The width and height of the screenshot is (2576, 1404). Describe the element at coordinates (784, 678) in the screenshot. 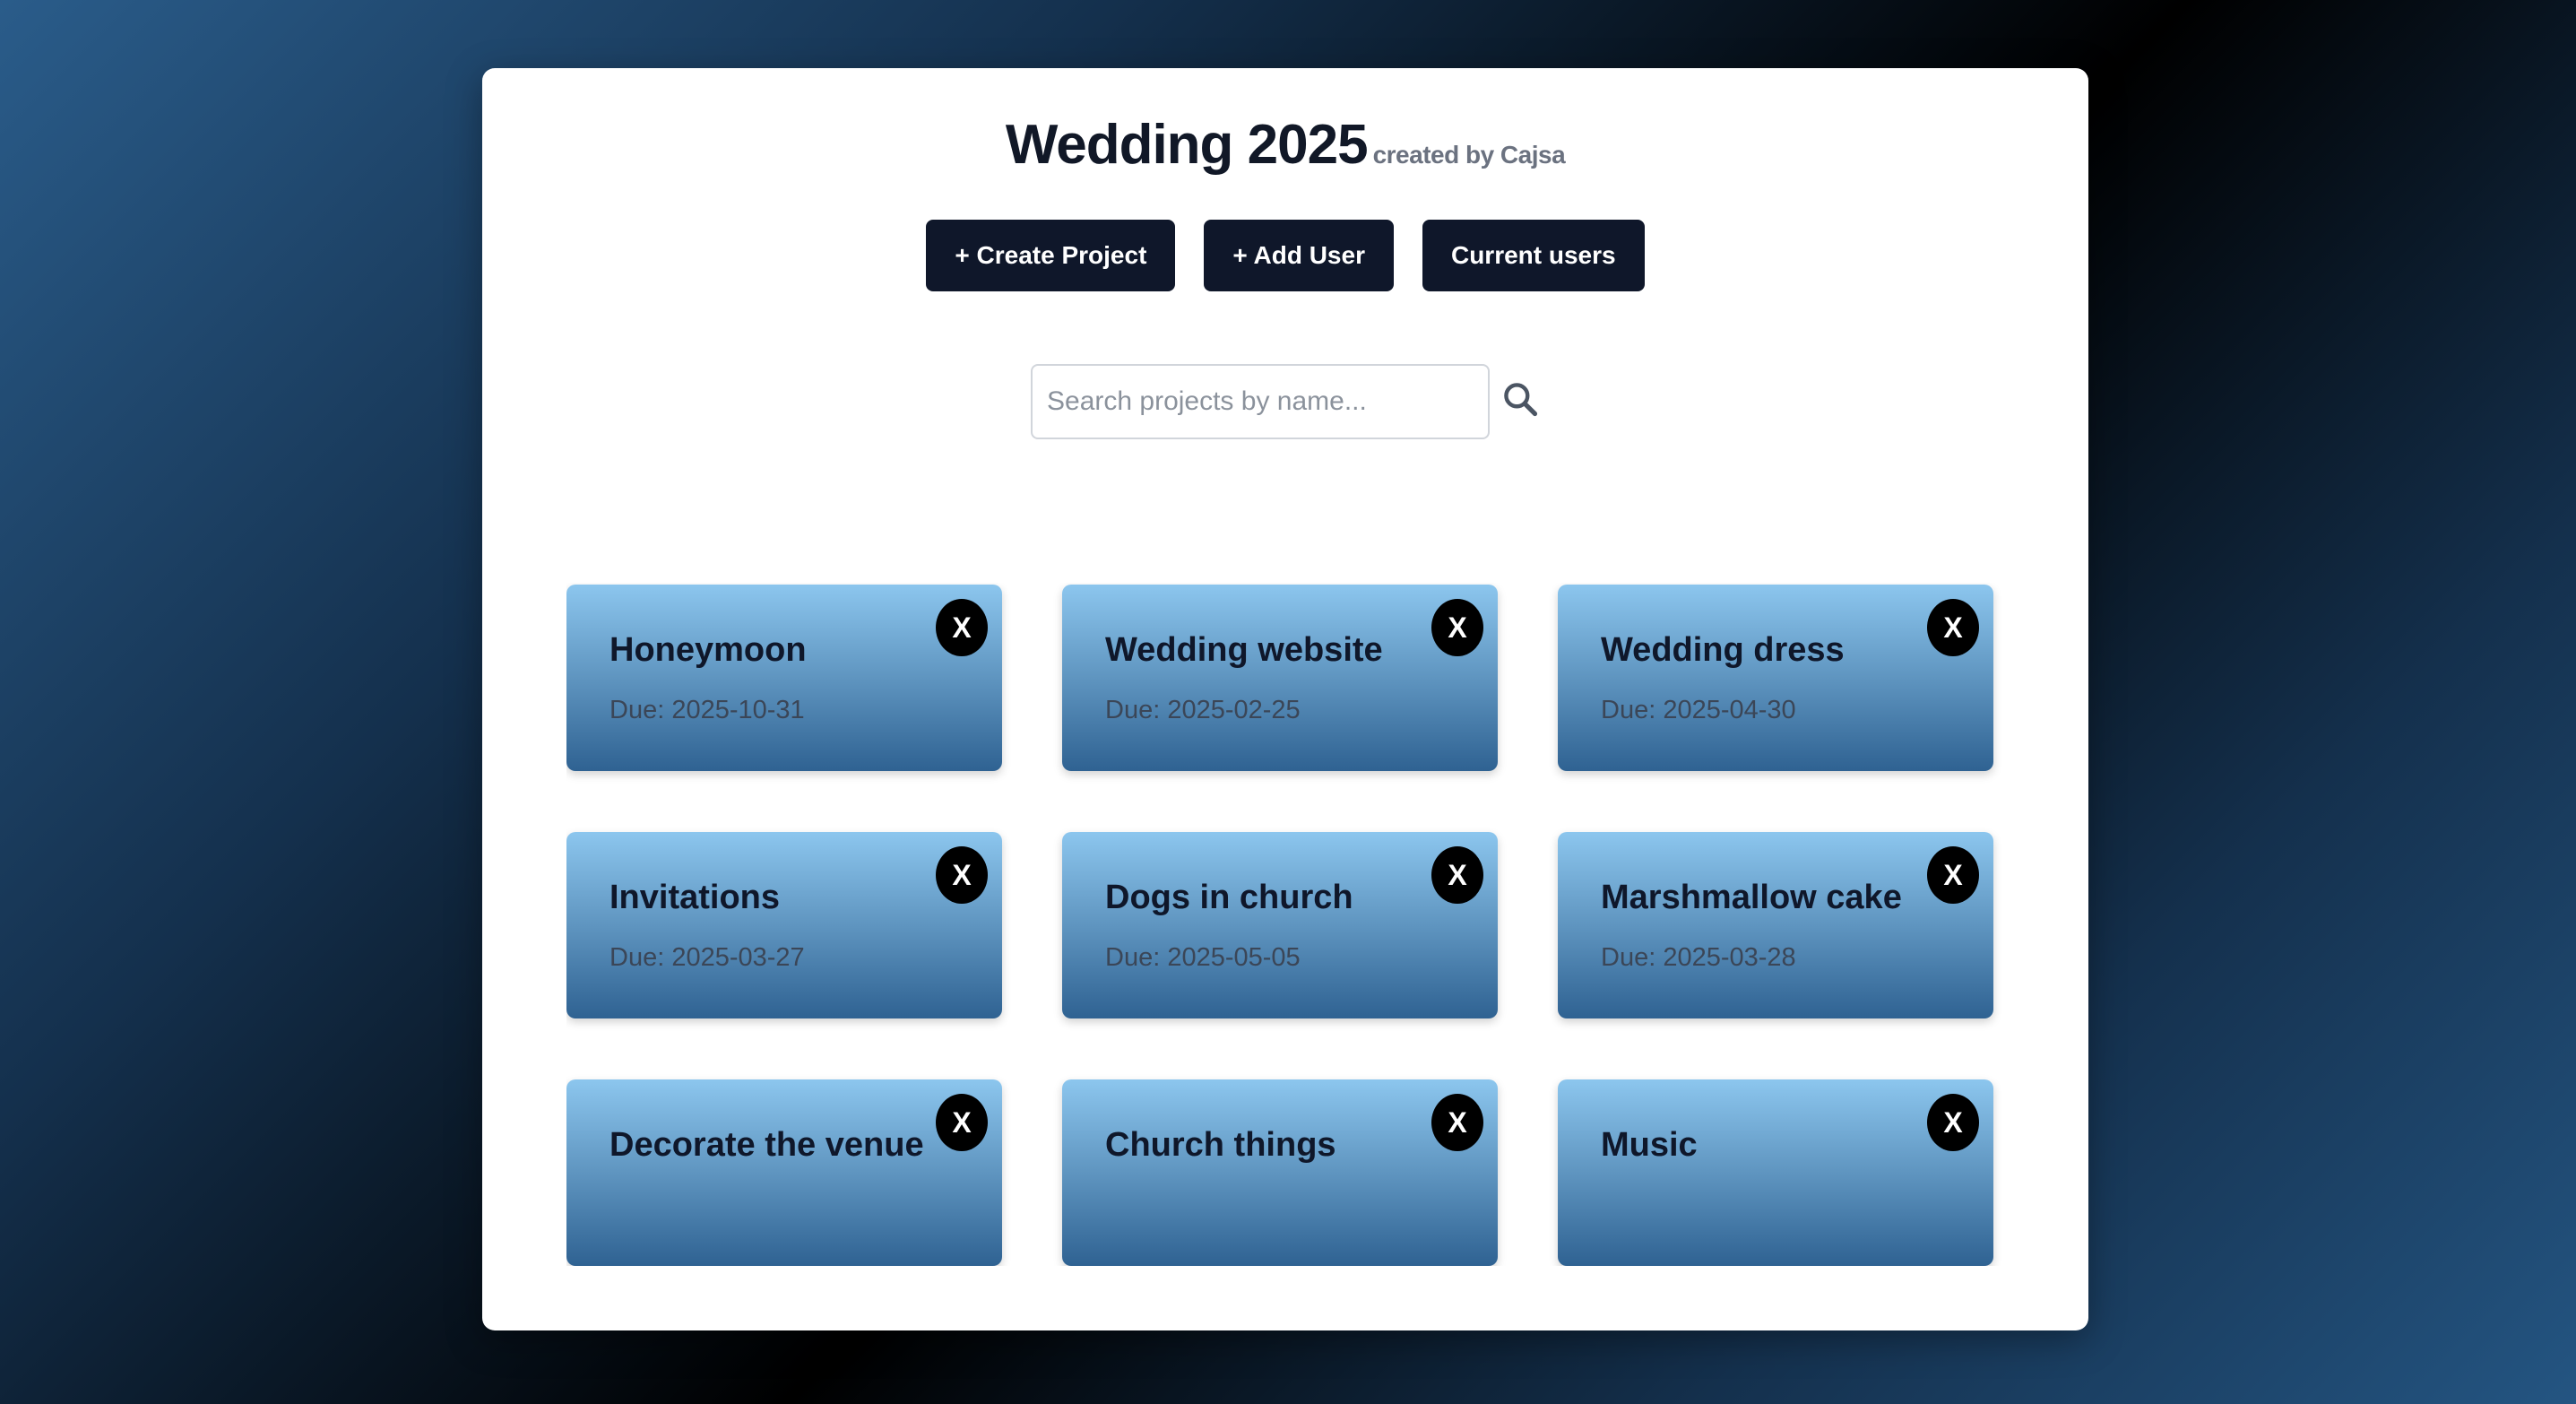

I see `project-card: Honeymoon Due: 2025-10-31 X` at that location.